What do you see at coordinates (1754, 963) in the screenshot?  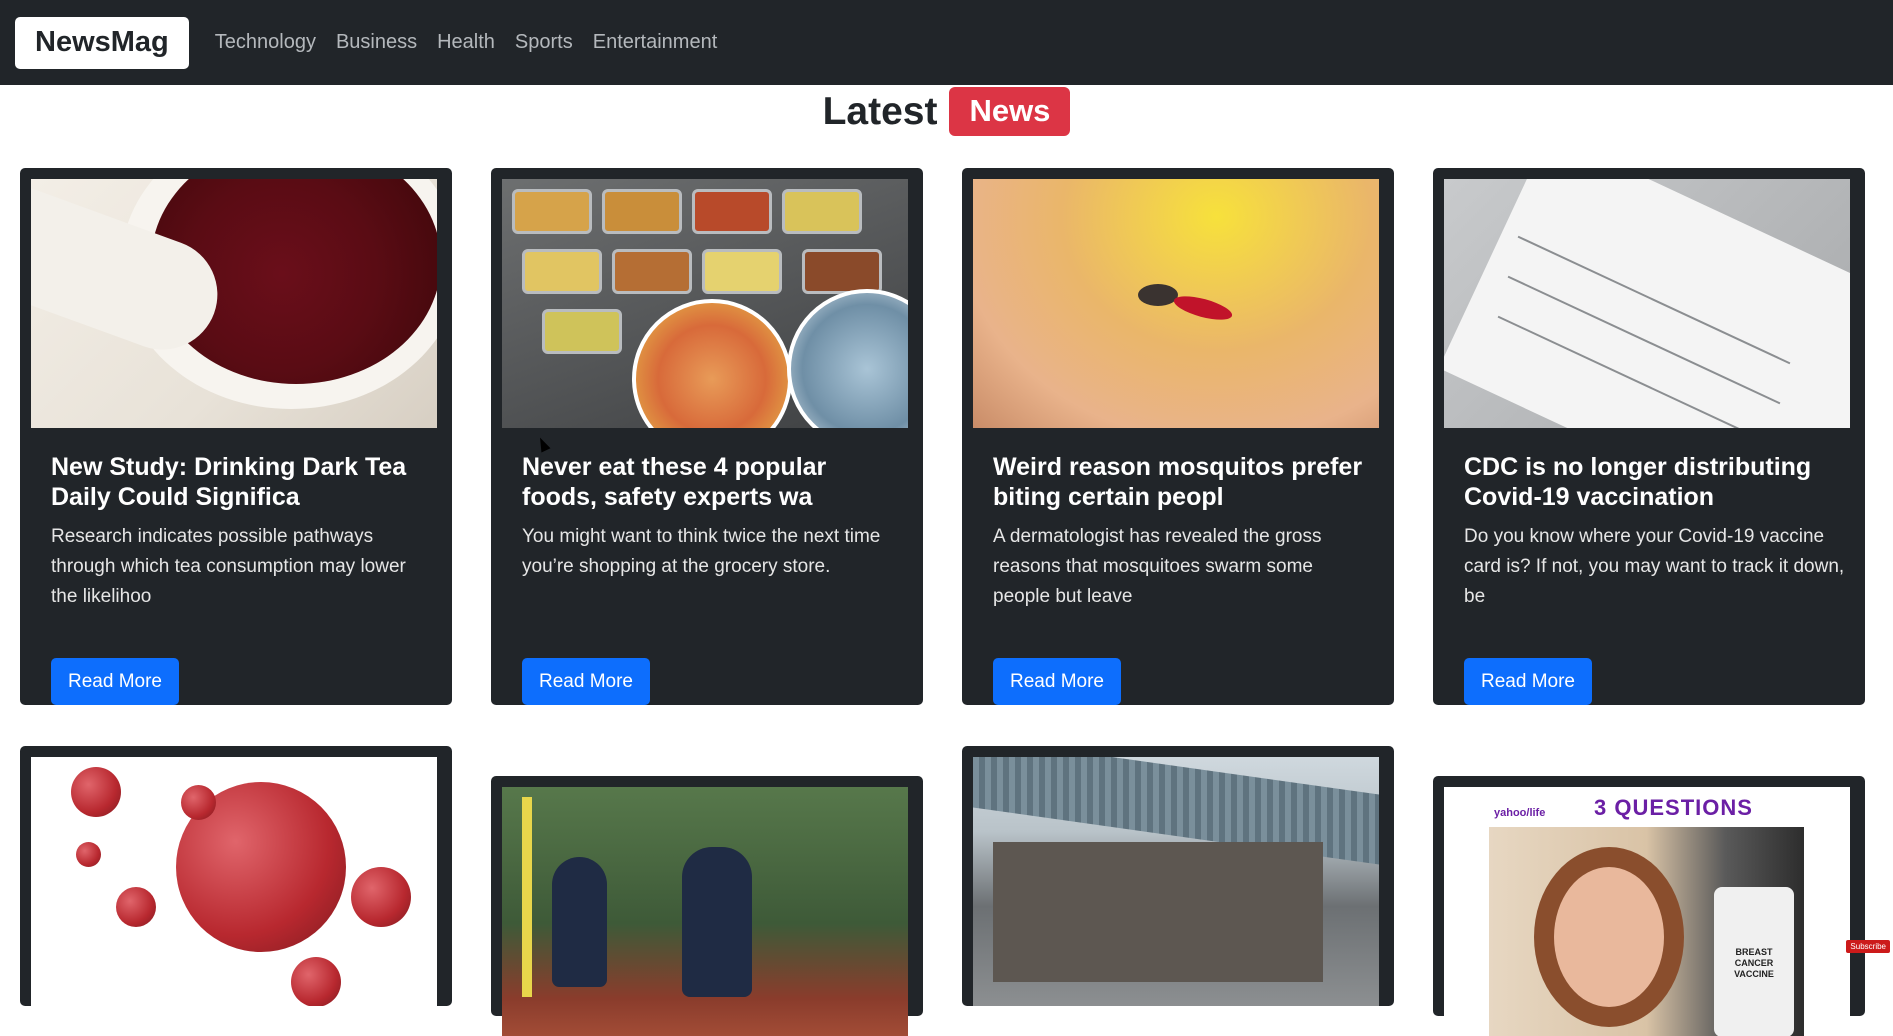 I see `vial-label: BREAST CANCER VACCINE` at bounding box center [1754, 963].